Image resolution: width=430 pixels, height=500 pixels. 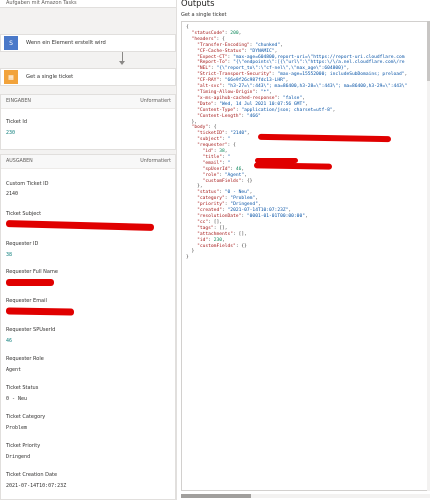 I want to click on custom-ticket-id-field: Custom Ticket ID 2140, so click(x=27, y=189).